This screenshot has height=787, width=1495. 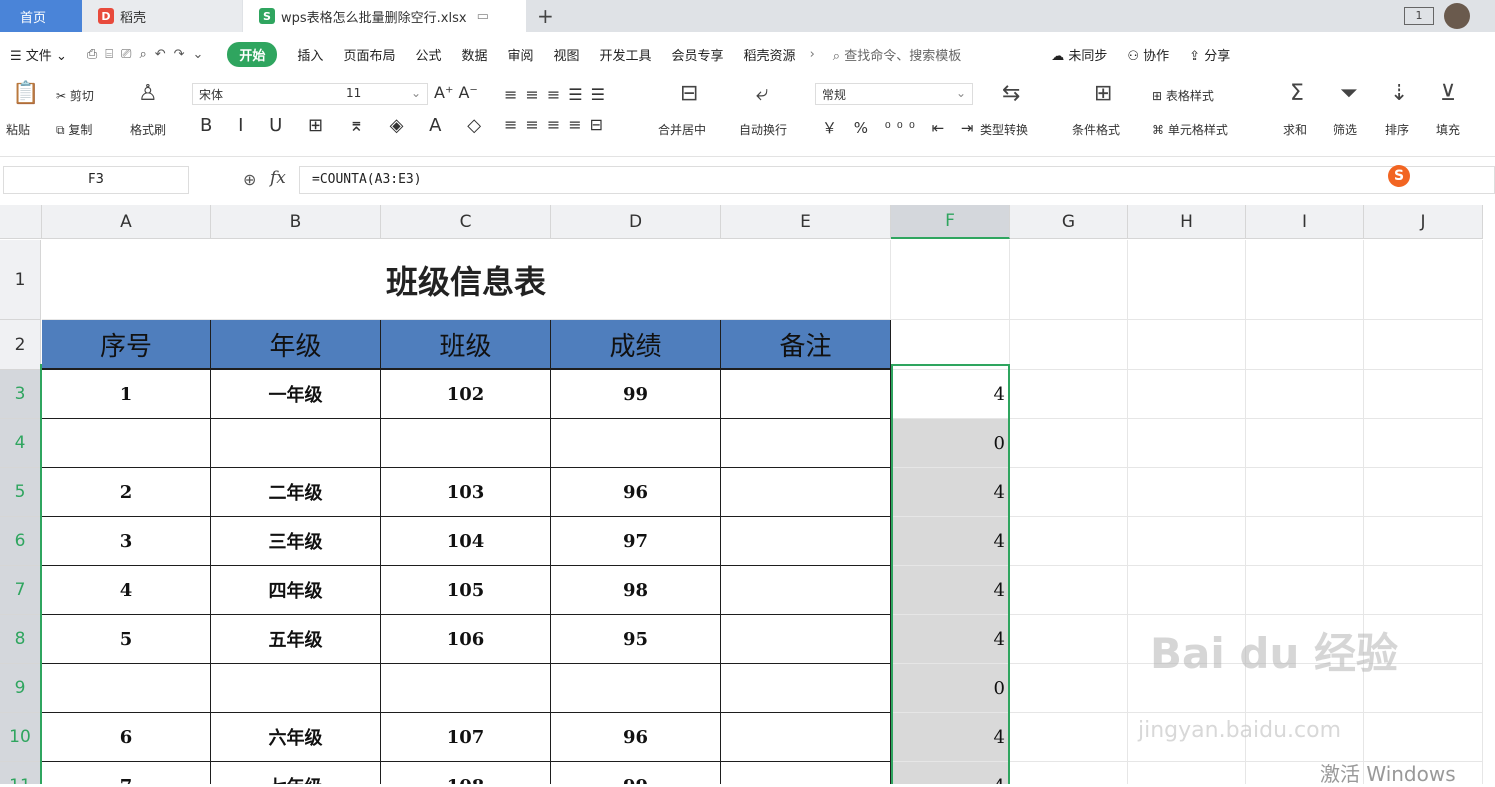 What do you see at coordinates (950, 688) in the screenshot?
I see `count-cell: 0` at bounding box center [950, 688].